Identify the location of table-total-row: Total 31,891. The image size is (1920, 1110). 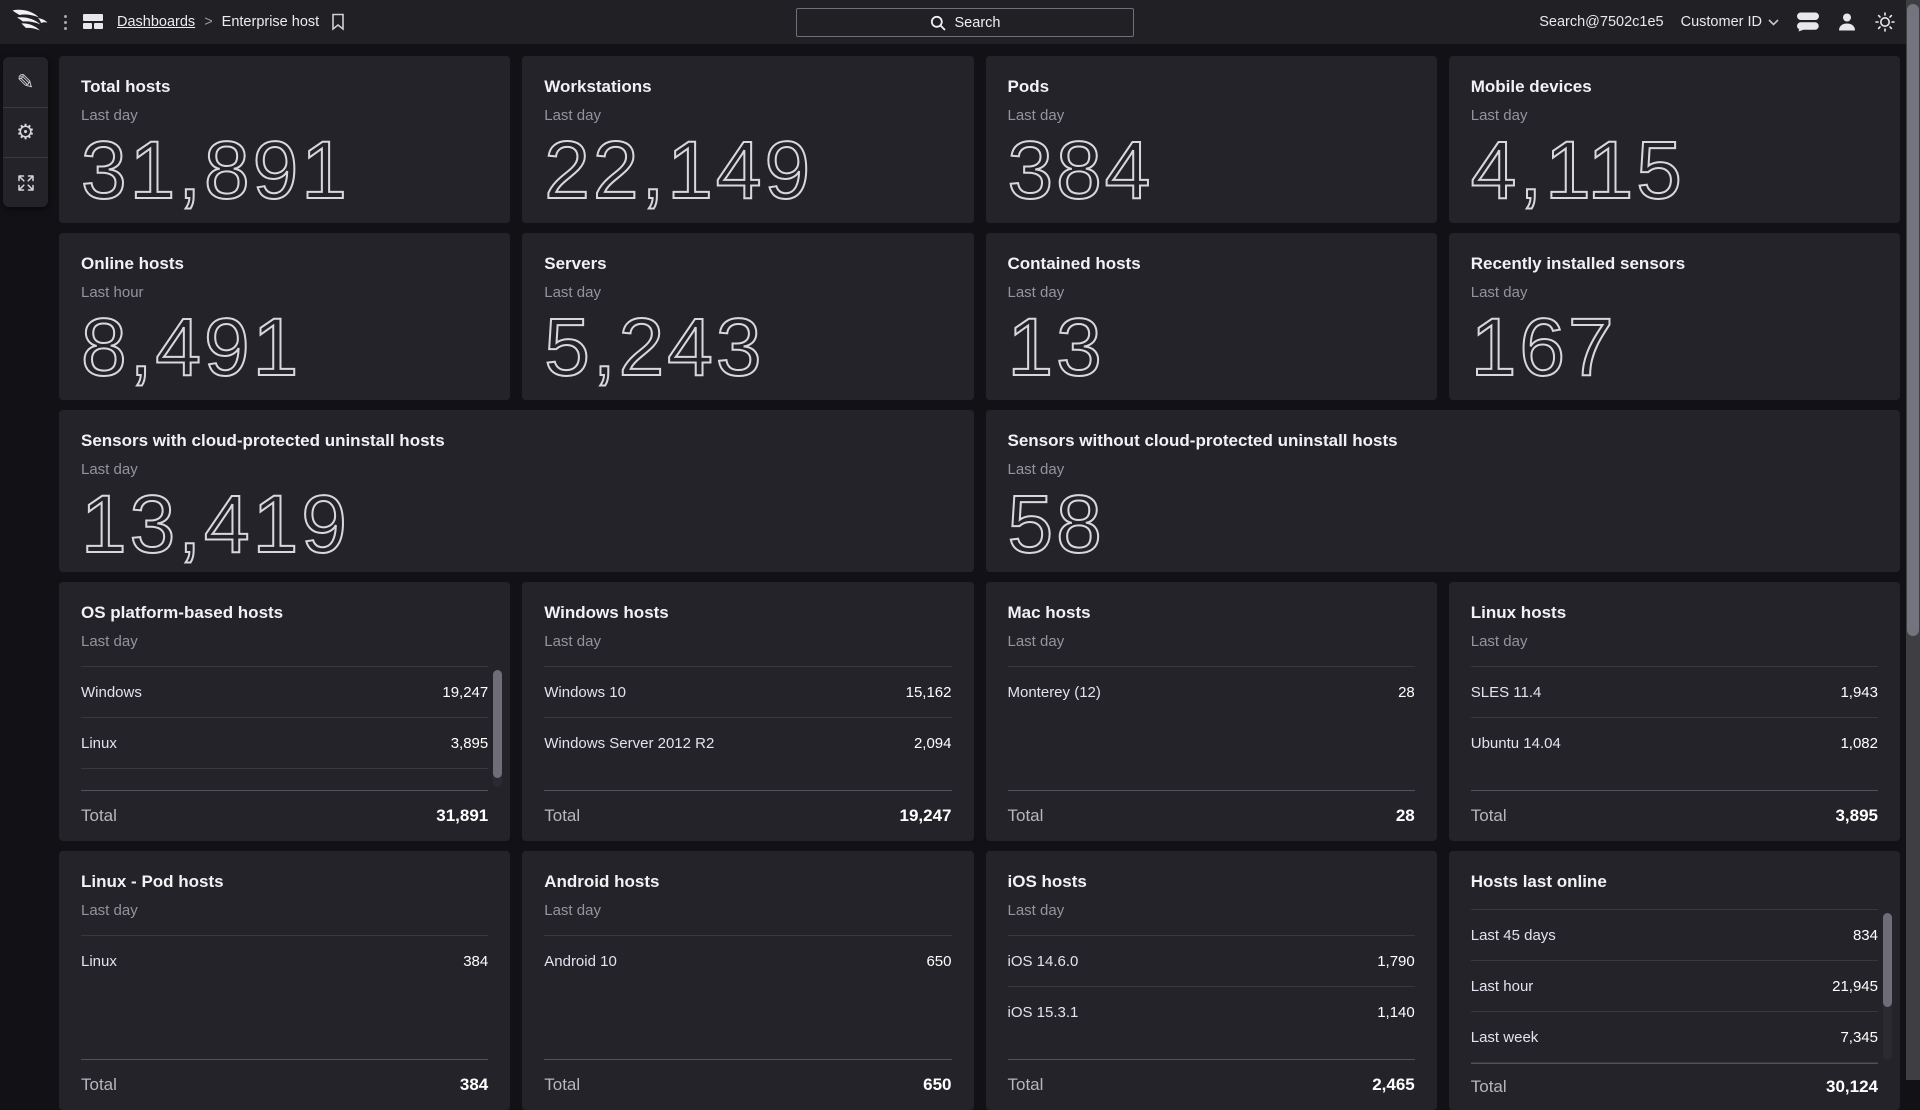
(284, 815).